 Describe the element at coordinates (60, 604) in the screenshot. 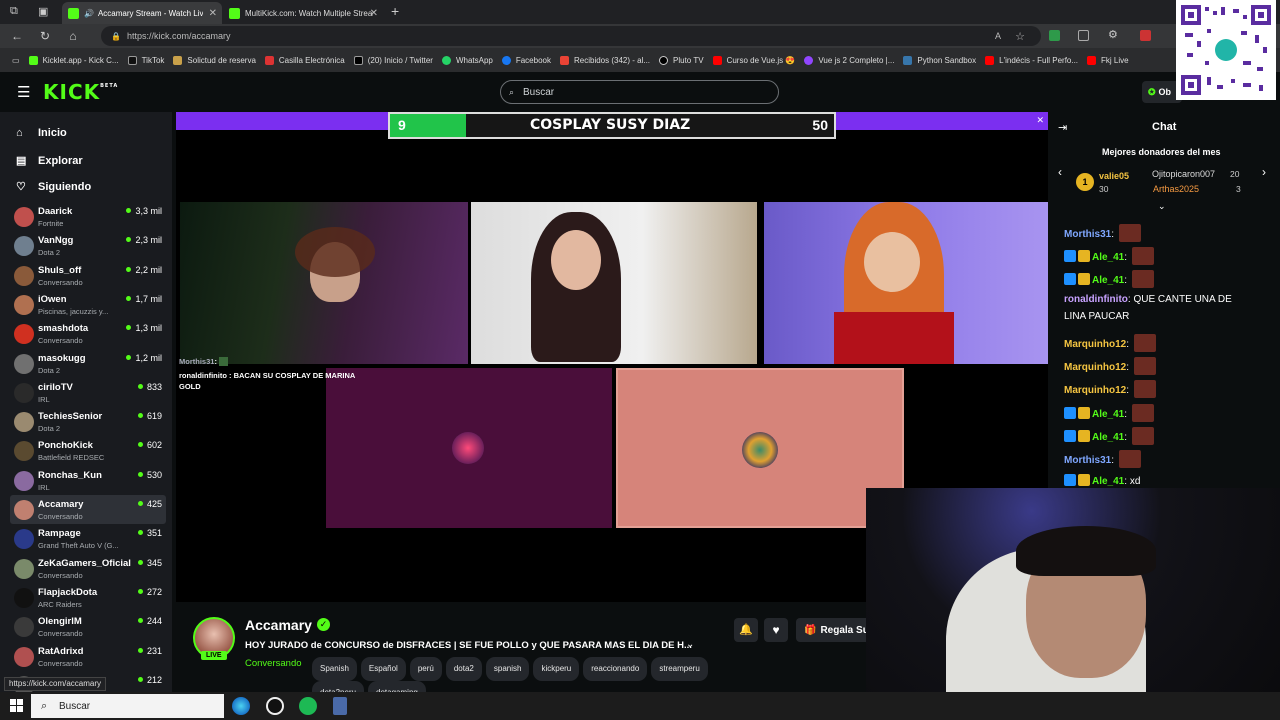

I see `channel-category: ARC Raiders` at that location.